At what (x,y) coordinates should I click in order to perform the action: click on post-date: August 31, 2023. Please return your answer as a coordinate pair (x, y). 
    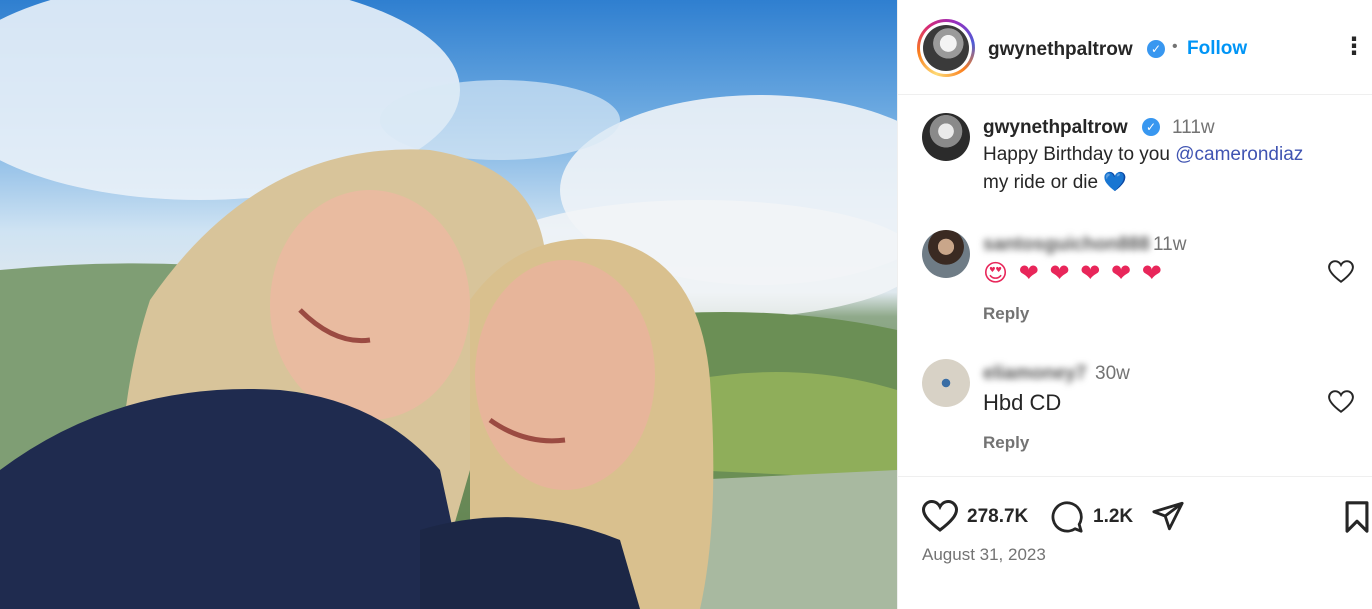
    Looking at the image, I should click on (984, 554).